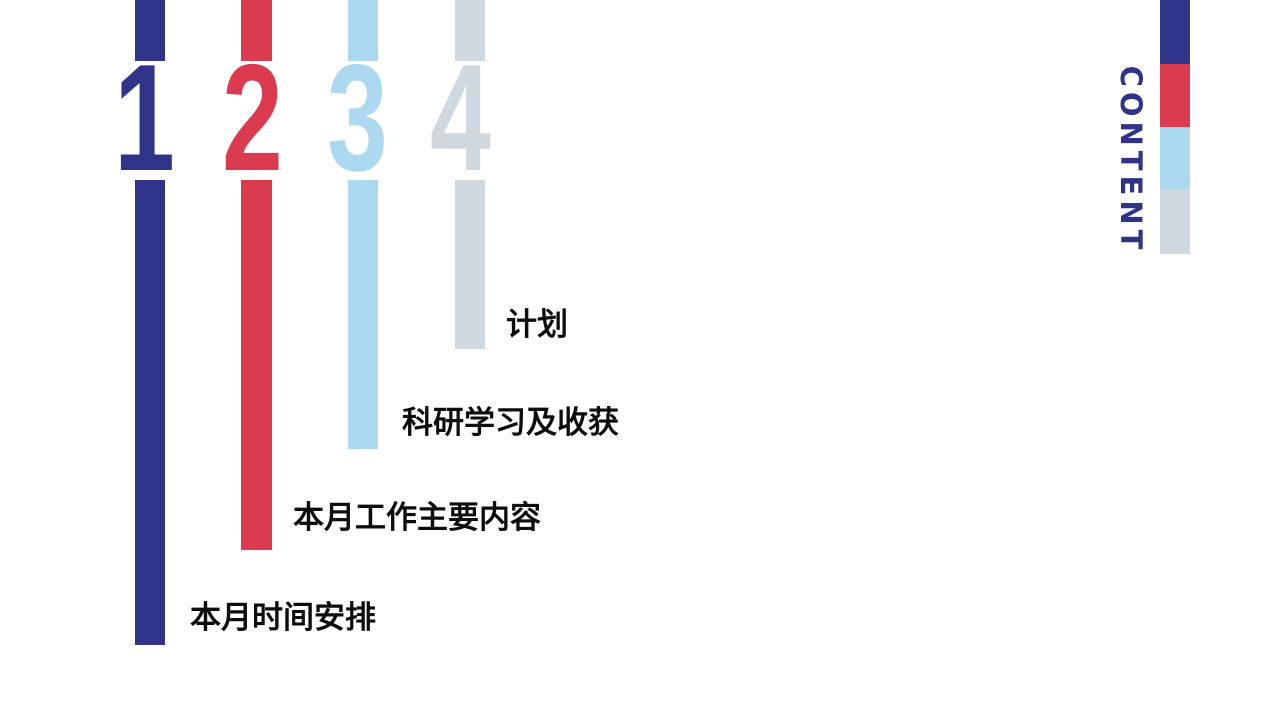 The width and height of the screenshot is (1280, 720). Describe the element at coordinates (1175, 95) in the screenshot. I see `swatch-red` at that location.